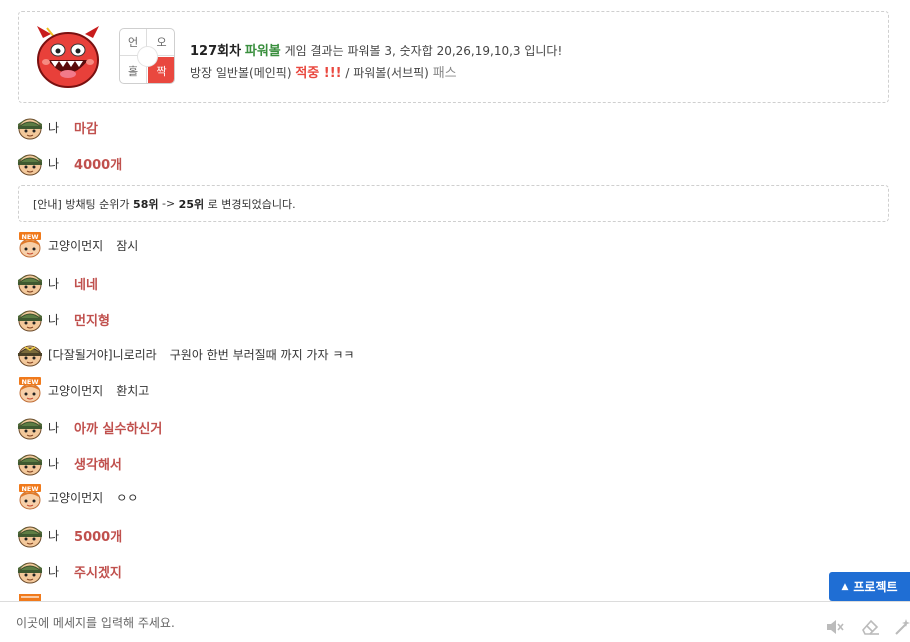  Describe the element at coordinates (81, 204) in the screenshot. I see `notice-prefix: [안내] 방채팅 순위가` at that location.